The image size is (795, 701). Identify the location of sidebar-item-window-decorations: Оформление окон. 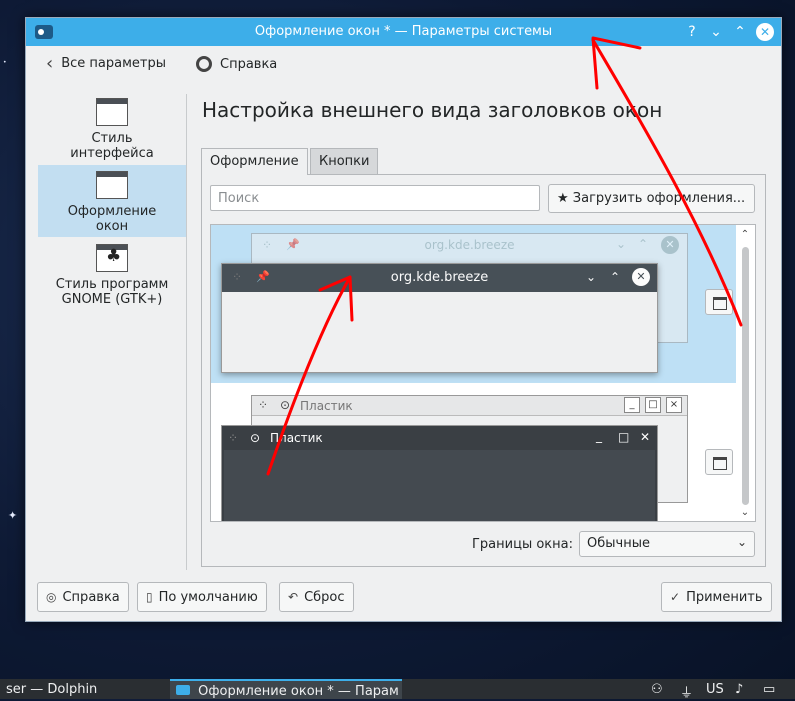
(112, 201).